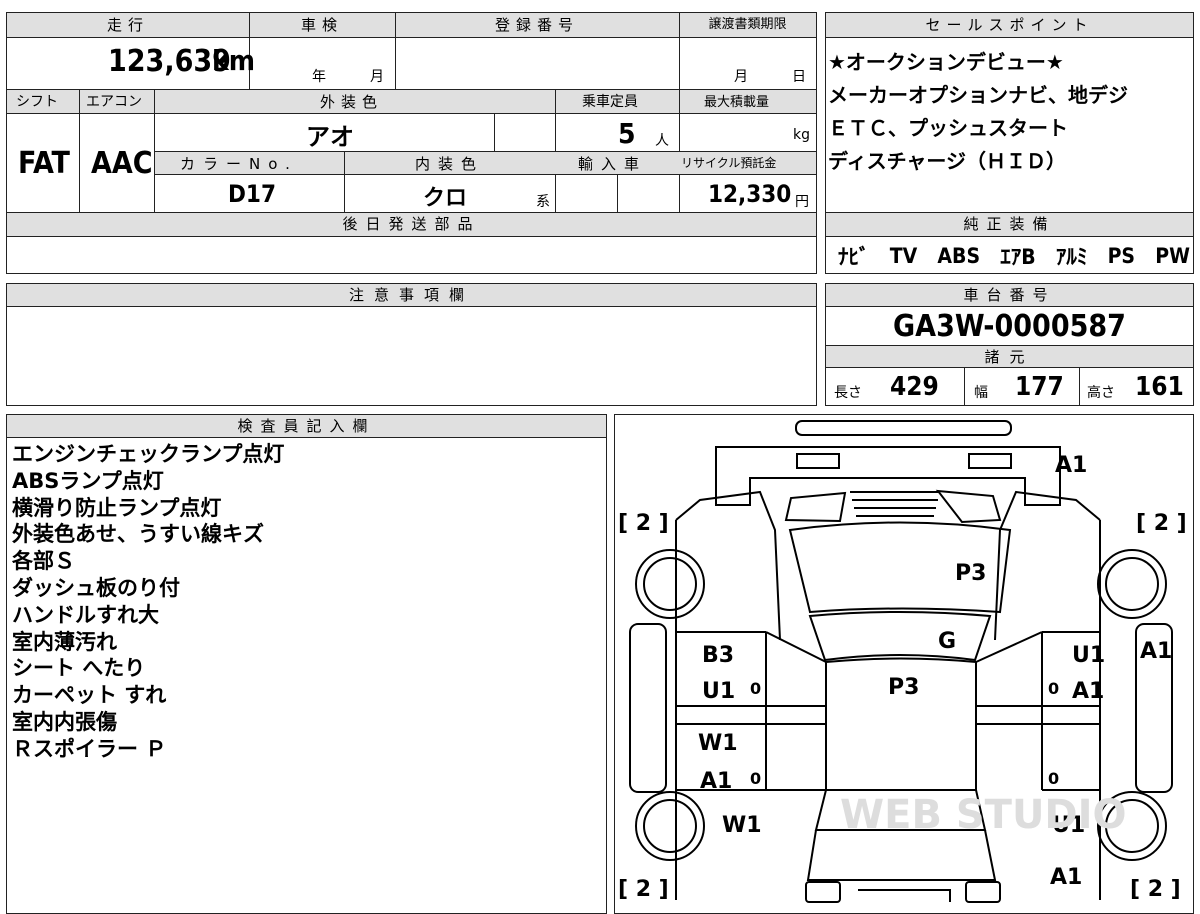 This screenshot has height=914, width=1200. Describe the element at coordinates (1071, 465) in the screenshot. I see `damage-code-front-bumper: A1` at that location.